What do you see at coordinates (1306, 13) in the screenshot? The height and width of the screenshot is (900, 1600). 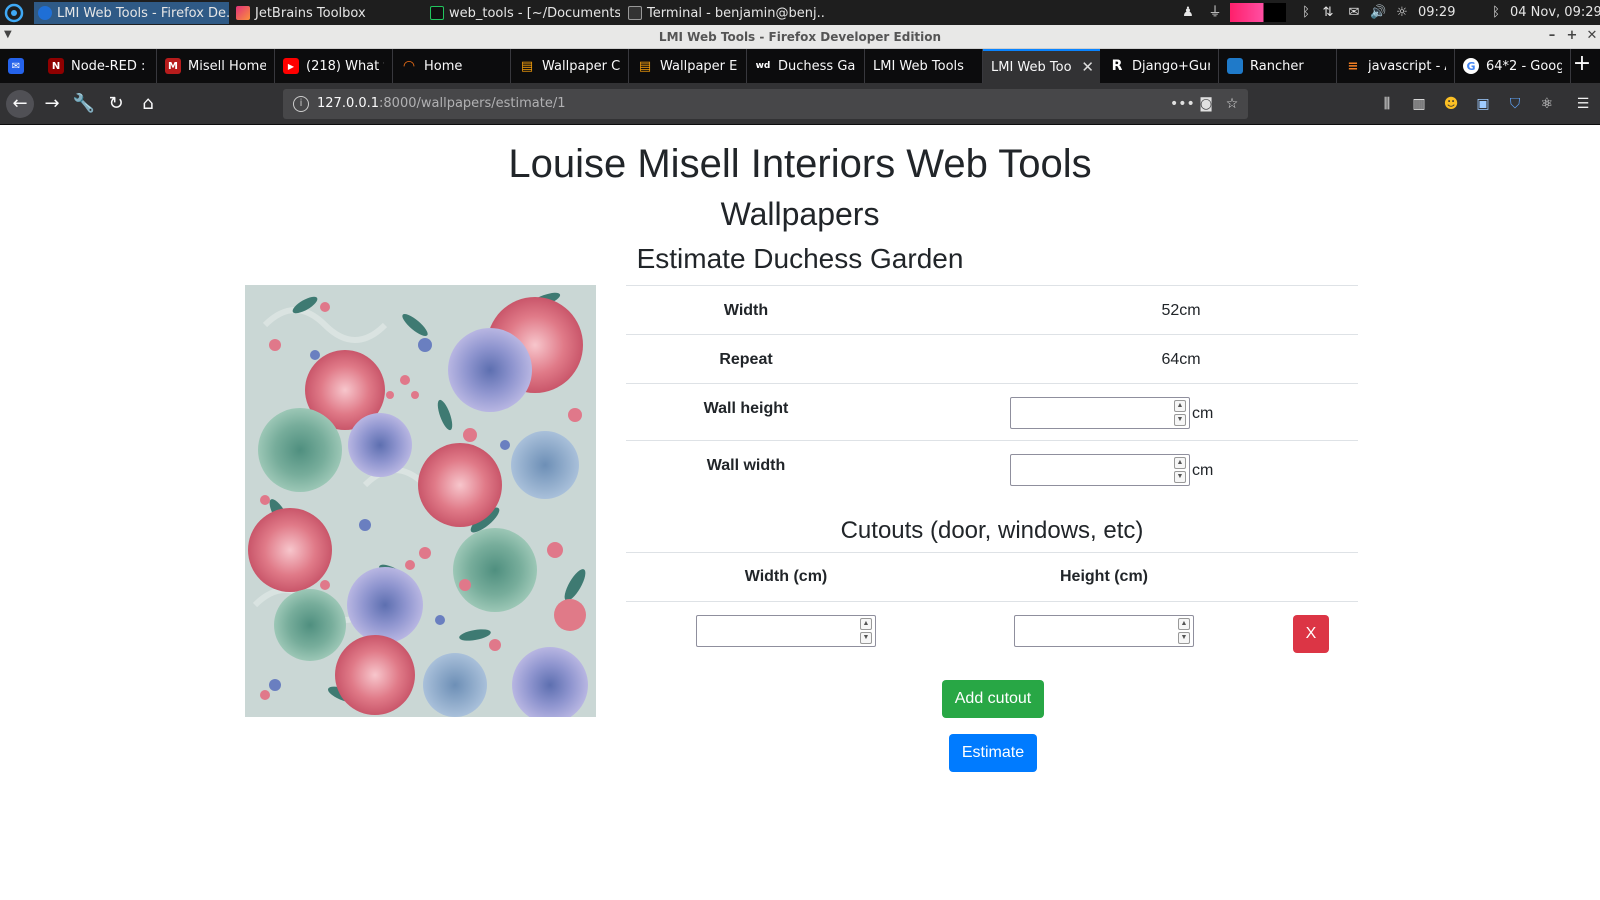 I see `bluetooth-icon: ᛒ` at bounding box center [1306, 13].